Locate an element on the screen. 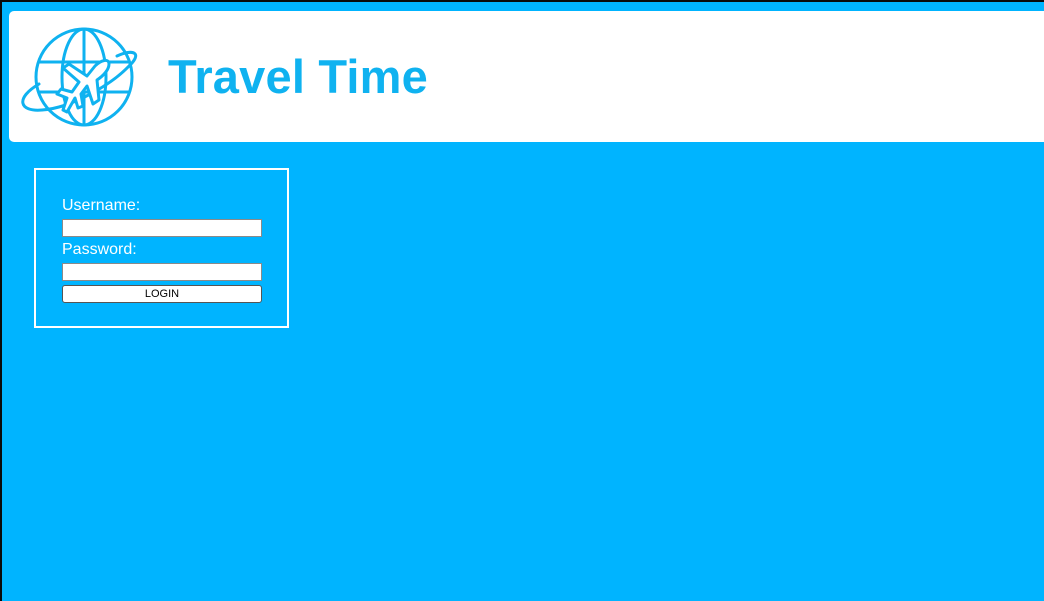 Image resolution: width=1044 pixels, height=601 pixels. username-label: Username: is located at coordinates (101, 205).